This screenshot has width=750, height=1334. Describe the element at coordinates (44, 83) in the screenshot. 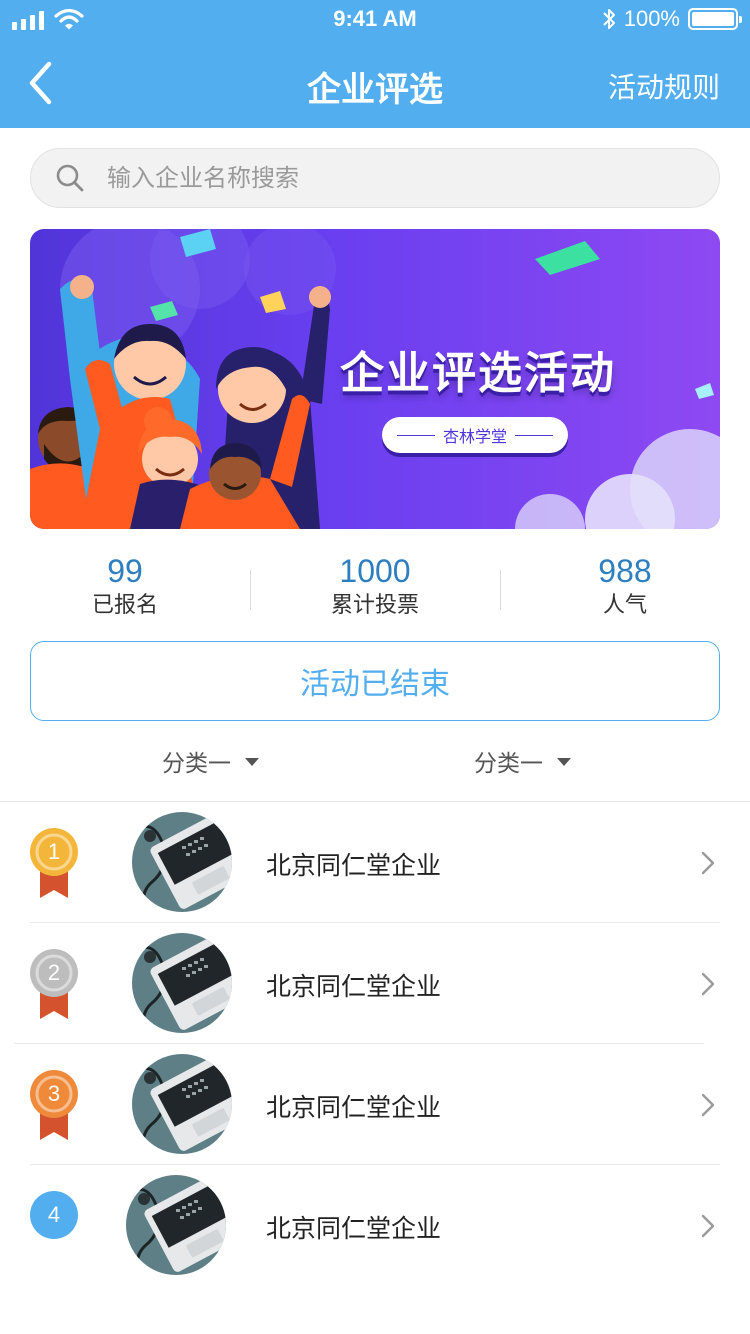

I see `back-arrow-icon` at that location.